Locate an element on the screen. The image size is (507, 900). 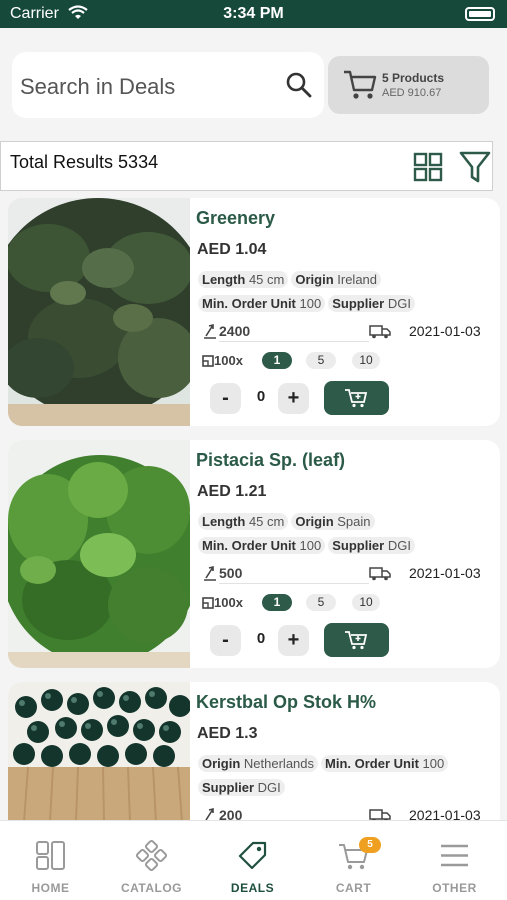
cart-icon is located at coordinates (360, 84).